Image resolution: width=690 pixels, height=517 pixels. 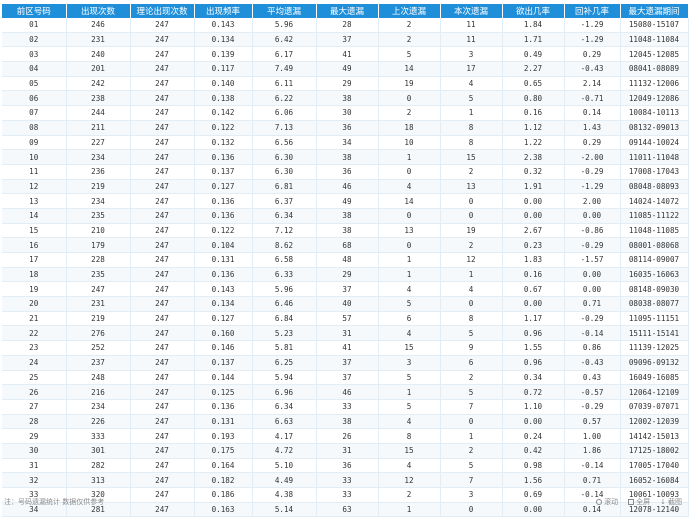 What do you see at coordinates (347, 436) in the screenshot?
I see `table-cell: 26` at bounding box center [347, 436].